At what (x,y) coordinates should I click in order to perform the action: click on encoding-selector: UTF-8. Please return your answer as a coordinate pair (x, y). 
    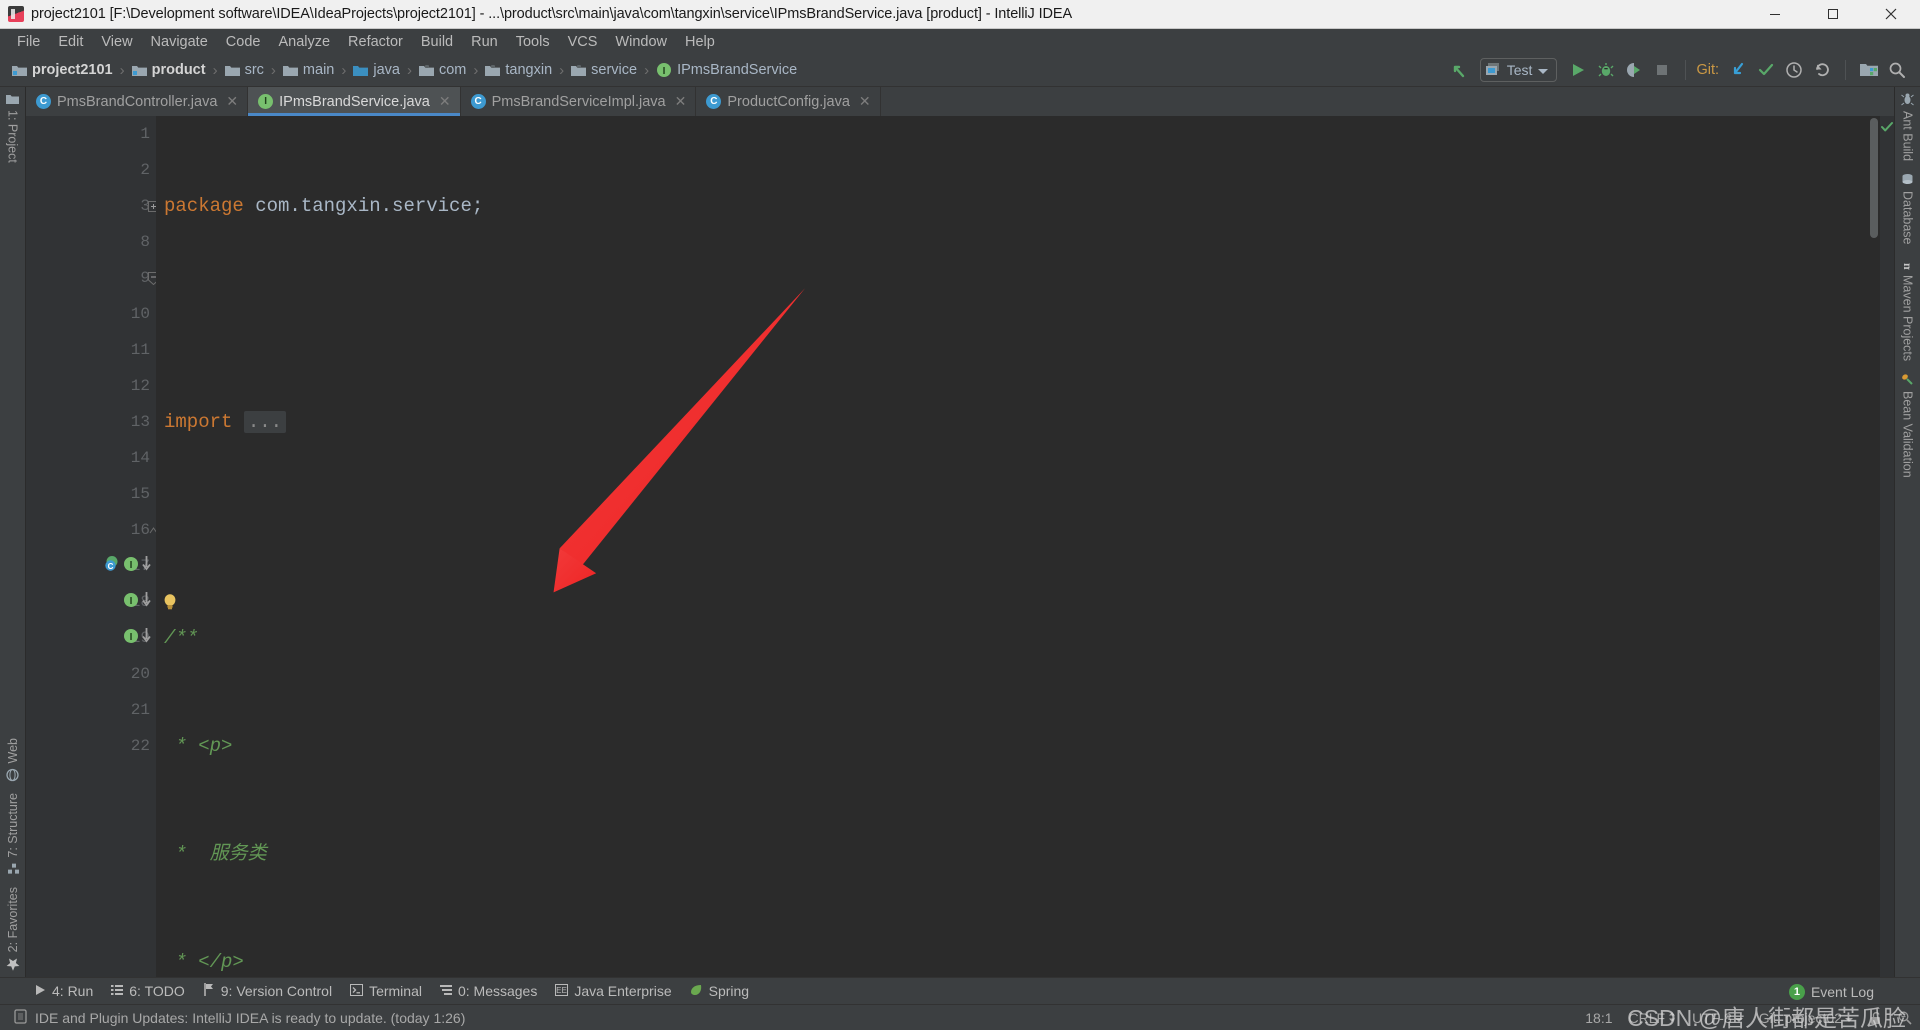
    Looking at the image, I should click on (1717, 1018).